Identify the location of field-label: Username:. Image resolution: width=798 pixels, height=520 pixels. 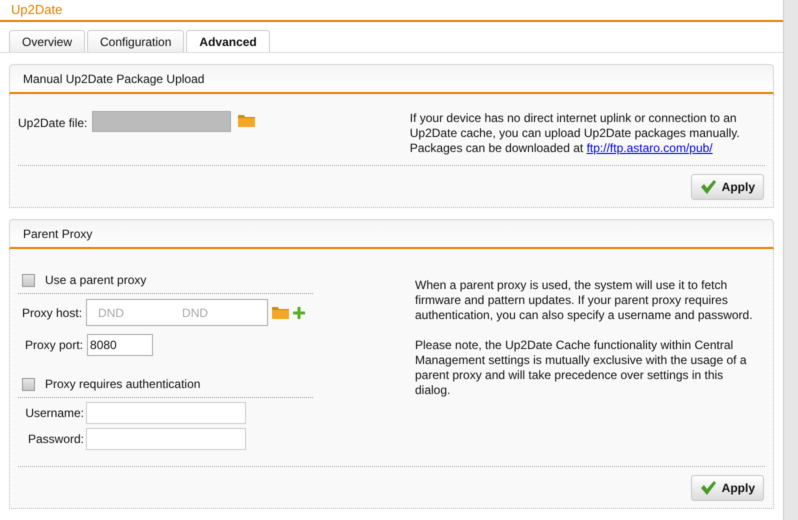
(54, 413).